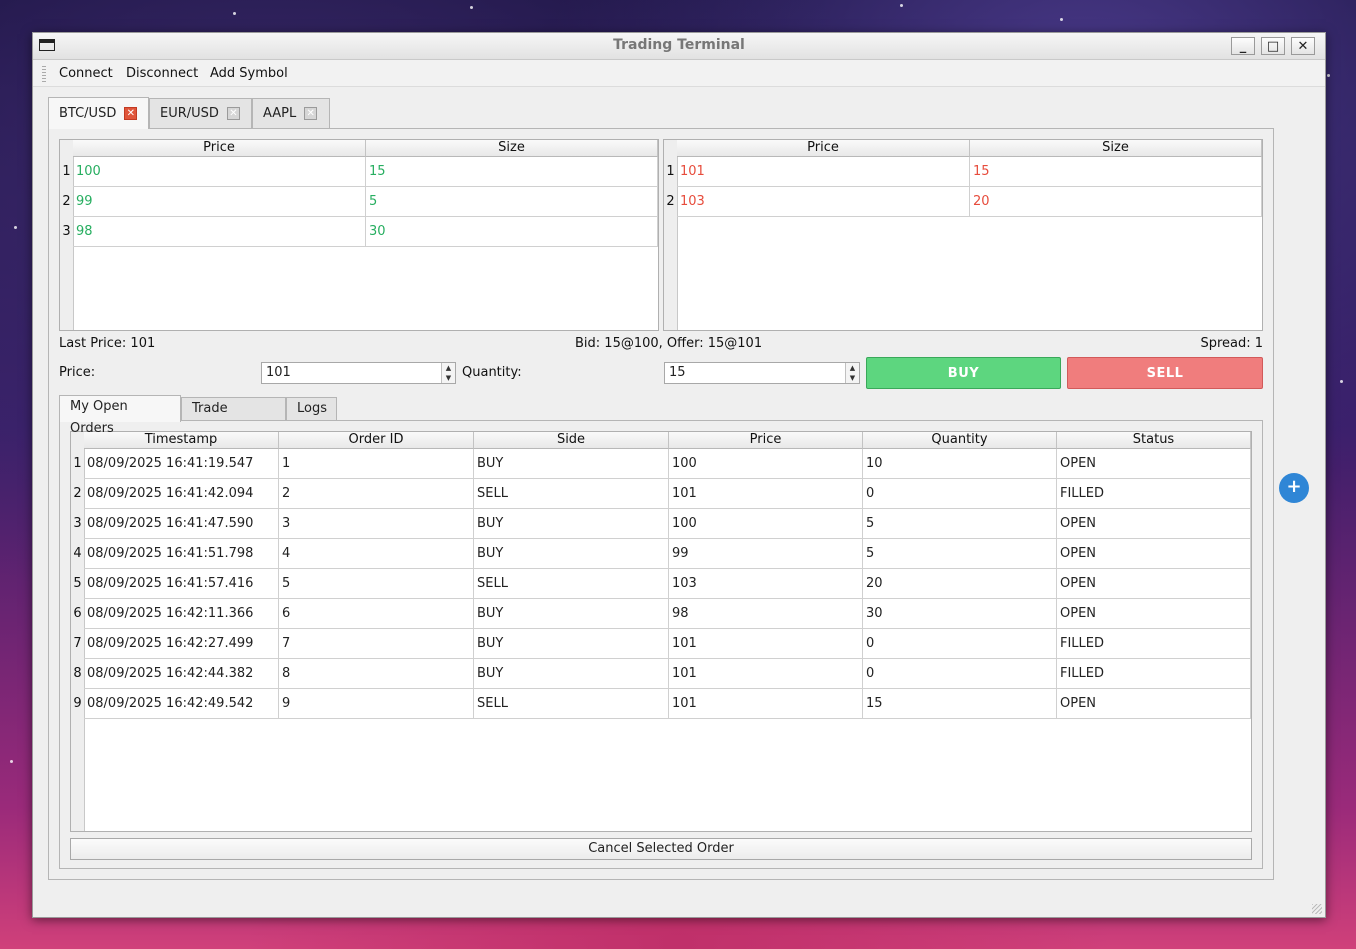 The height and width of the screenshot is (949, 1356). What do you see at coordinates (181, 644) in the screenshot?
I see `table-cell: 08/09/2025 16:42:27.499` at bounding box center [181, 644].